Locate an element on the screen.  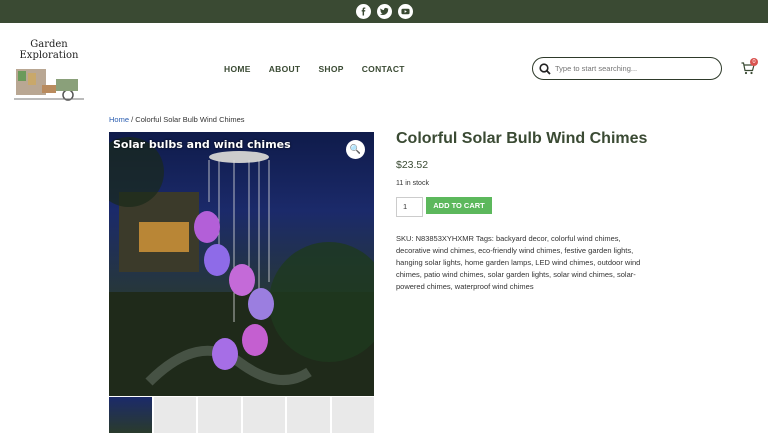
site-logo: Garden Exploration is located at coordinates (49, 70).